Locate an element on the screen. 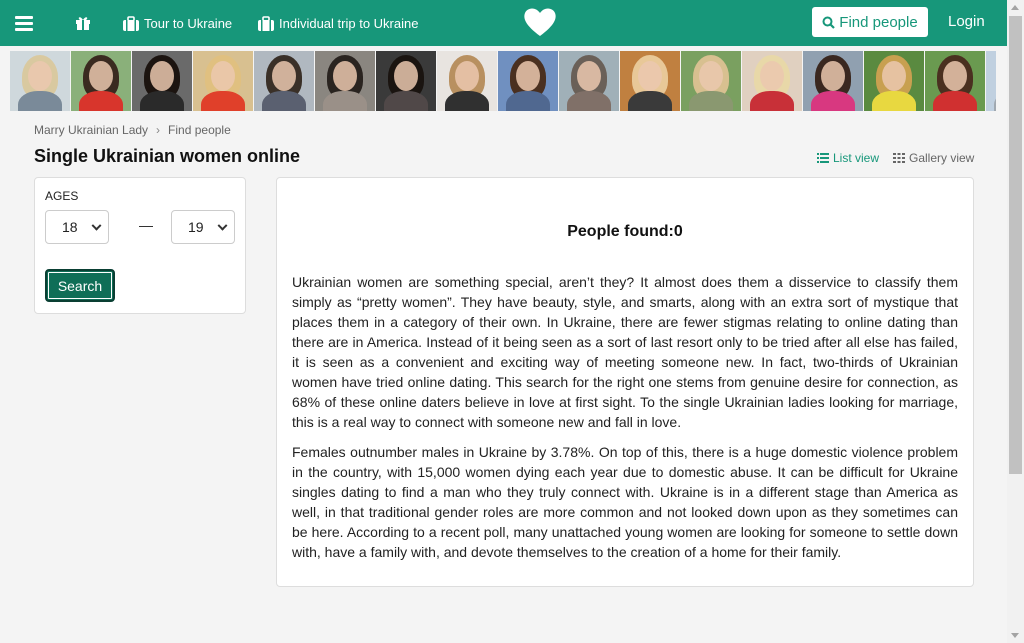 The image size is (1024, 643). profile-photo-strip is located at coordinates (503, 81).